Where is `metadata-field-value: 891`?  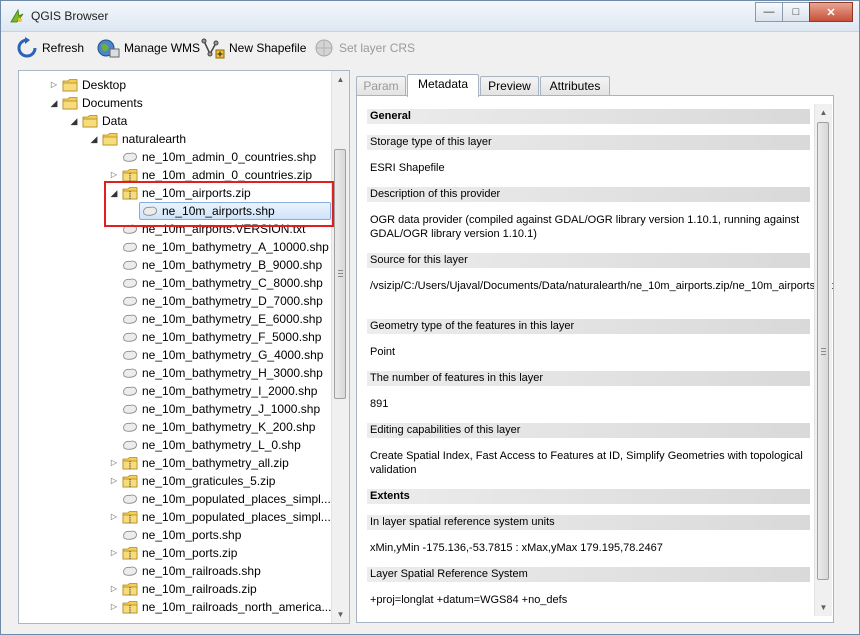 metadata-field-value: 891 is located at coordinates (379, 404).